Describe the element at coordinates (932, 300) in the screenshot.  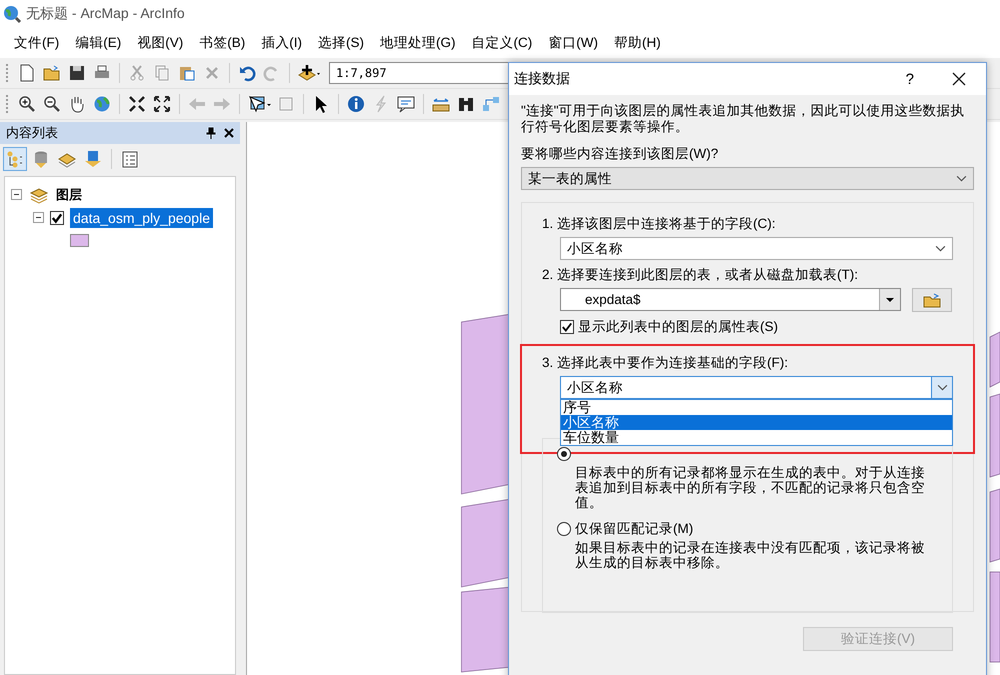
I see `open-folder-icon` at that location.